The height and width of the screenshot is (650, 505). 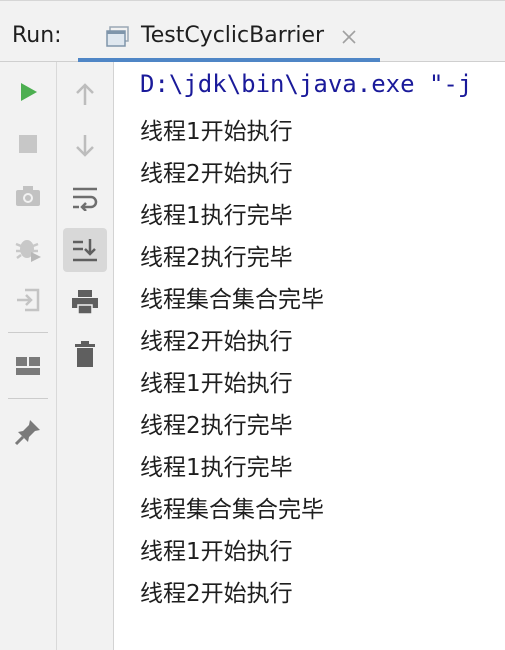 I want to click on run-toolbar-right, so click(x=85, y=356).